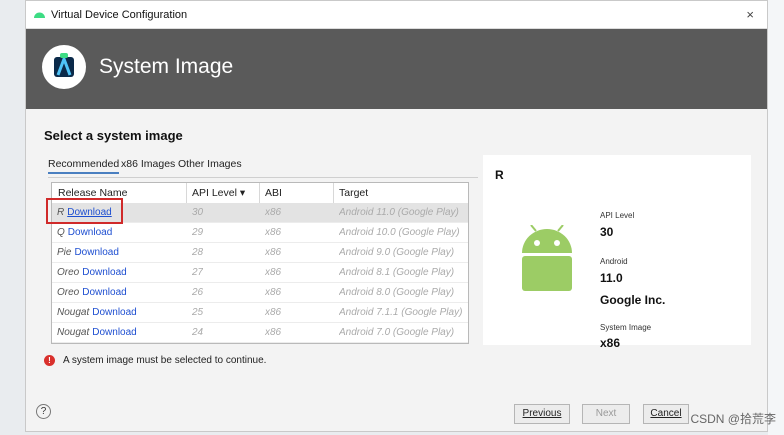 This screenshot has width=784, height=435. I want to click on cancel-button: Cancel, so click(666, 414).